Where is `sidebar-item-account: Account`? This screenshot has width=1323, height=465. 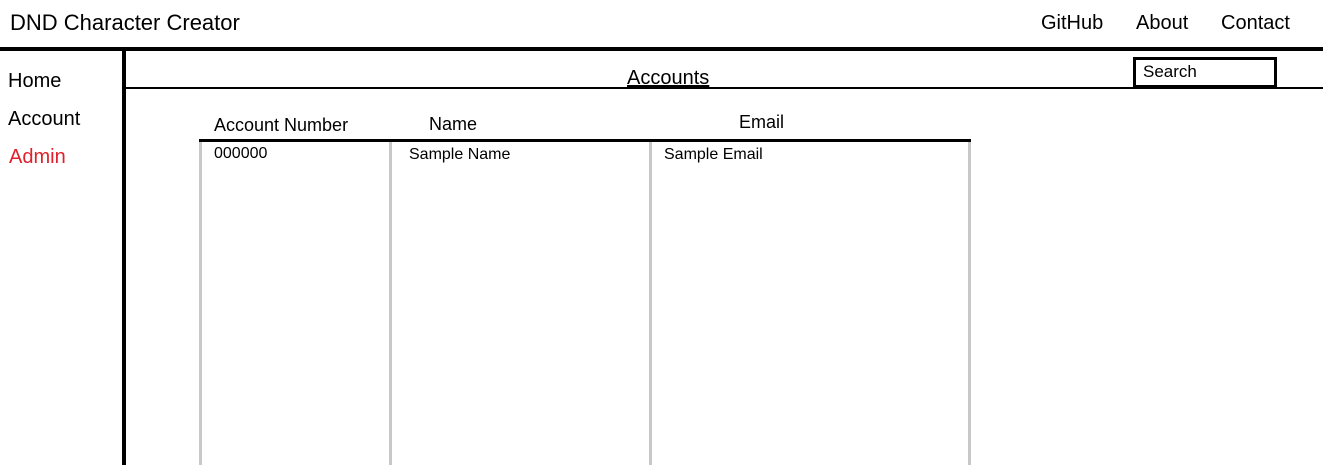
sidebar-item-account: Account is located at coordinates (44, 119).